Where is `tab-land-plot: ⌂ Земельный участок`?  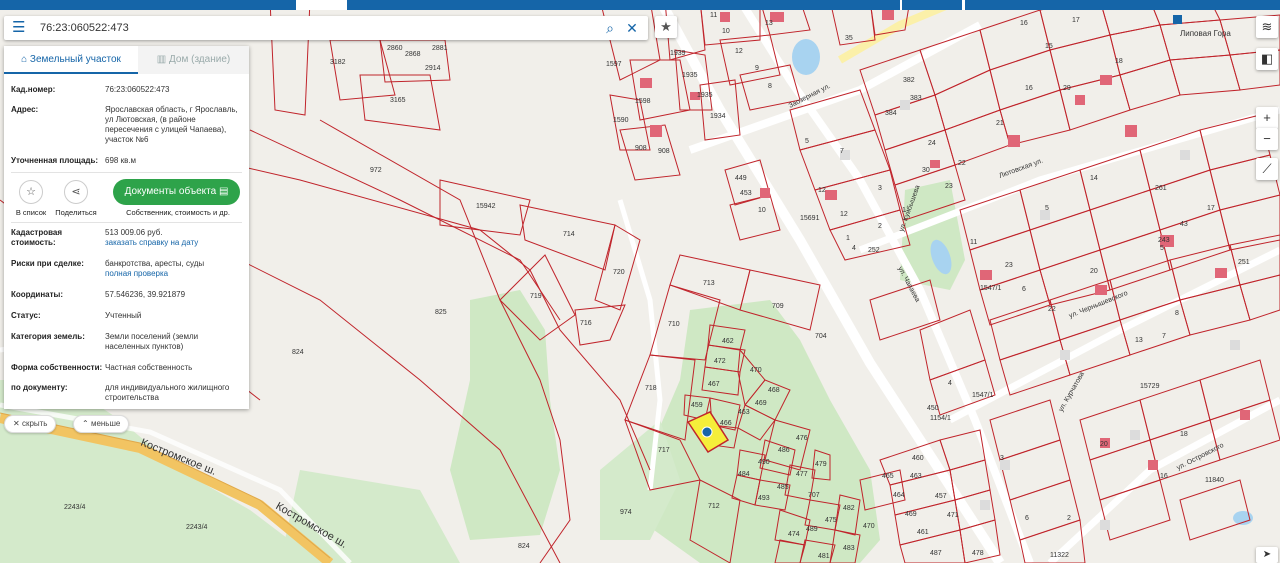 tab-land-plot: ⌂ Земельный участок is located at coordinates (71, 60).